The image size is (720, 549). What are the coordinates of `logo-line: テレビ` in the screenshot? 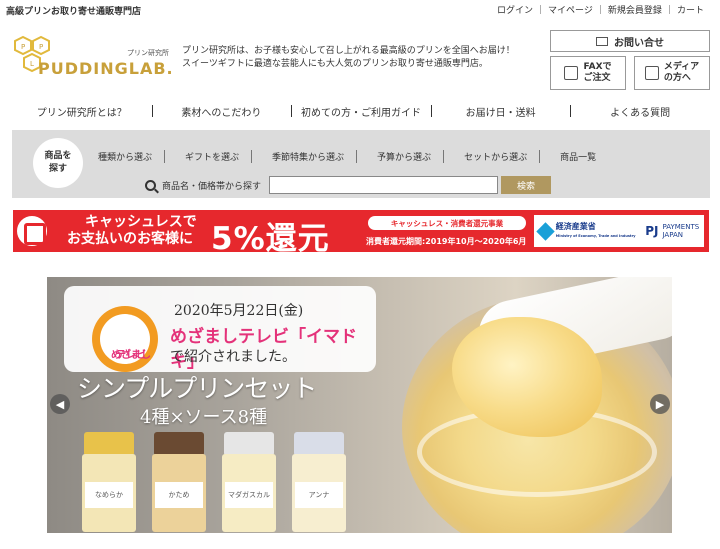 It's located at (131, 355).